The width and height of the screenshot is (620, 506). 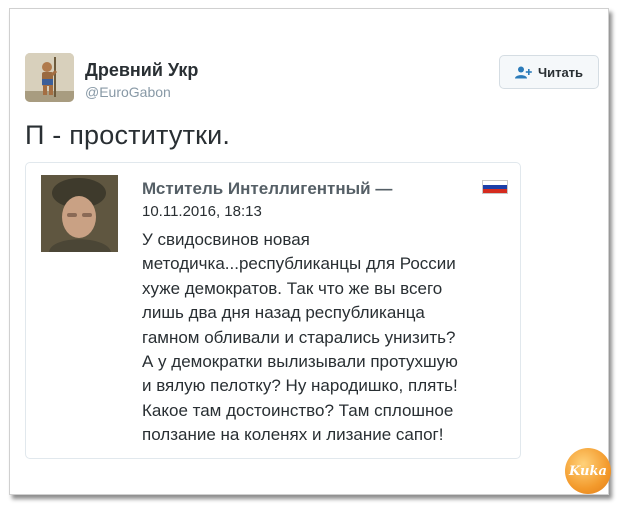 What do you see at coordinates (299, 337) in the screenshot?
I see `quoted-text-line: гамном обливали и старались унизить?` at bounding box center [299, 337].